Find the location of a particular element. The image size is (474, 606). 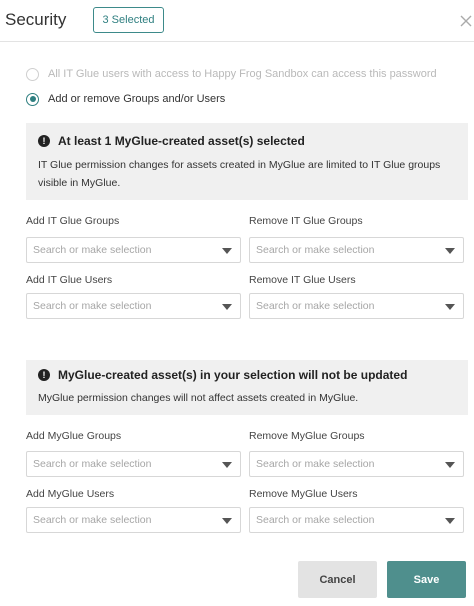

add-itglue-groups-label: Add IT Glue Groups is located at coordinates (73, 221).